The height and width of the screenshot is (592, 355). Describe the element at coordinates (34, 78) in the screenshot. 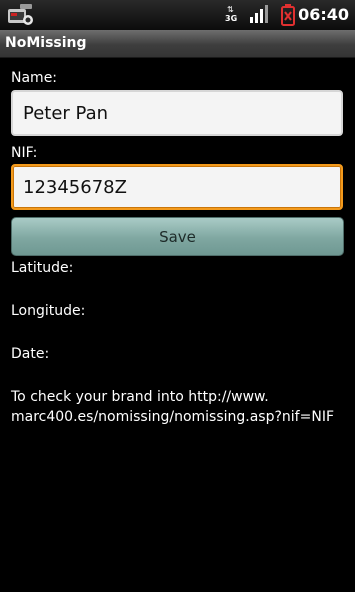

I see `name-label: Name:` at that location.